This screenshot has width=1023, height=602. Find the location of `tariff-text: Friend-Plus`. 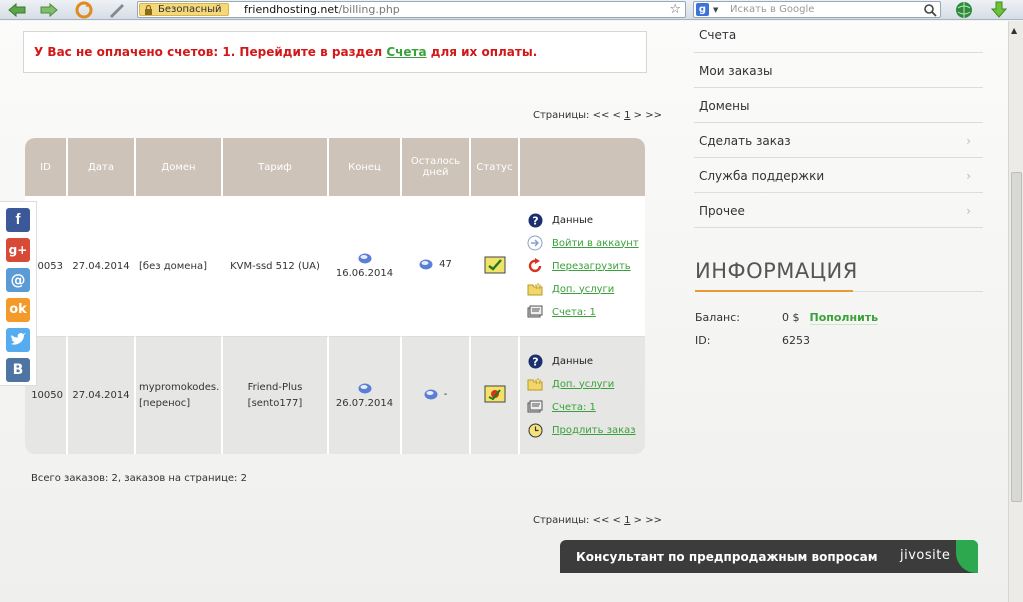

tariff-text: Friend-Plus is located at coordinates (275, 387).